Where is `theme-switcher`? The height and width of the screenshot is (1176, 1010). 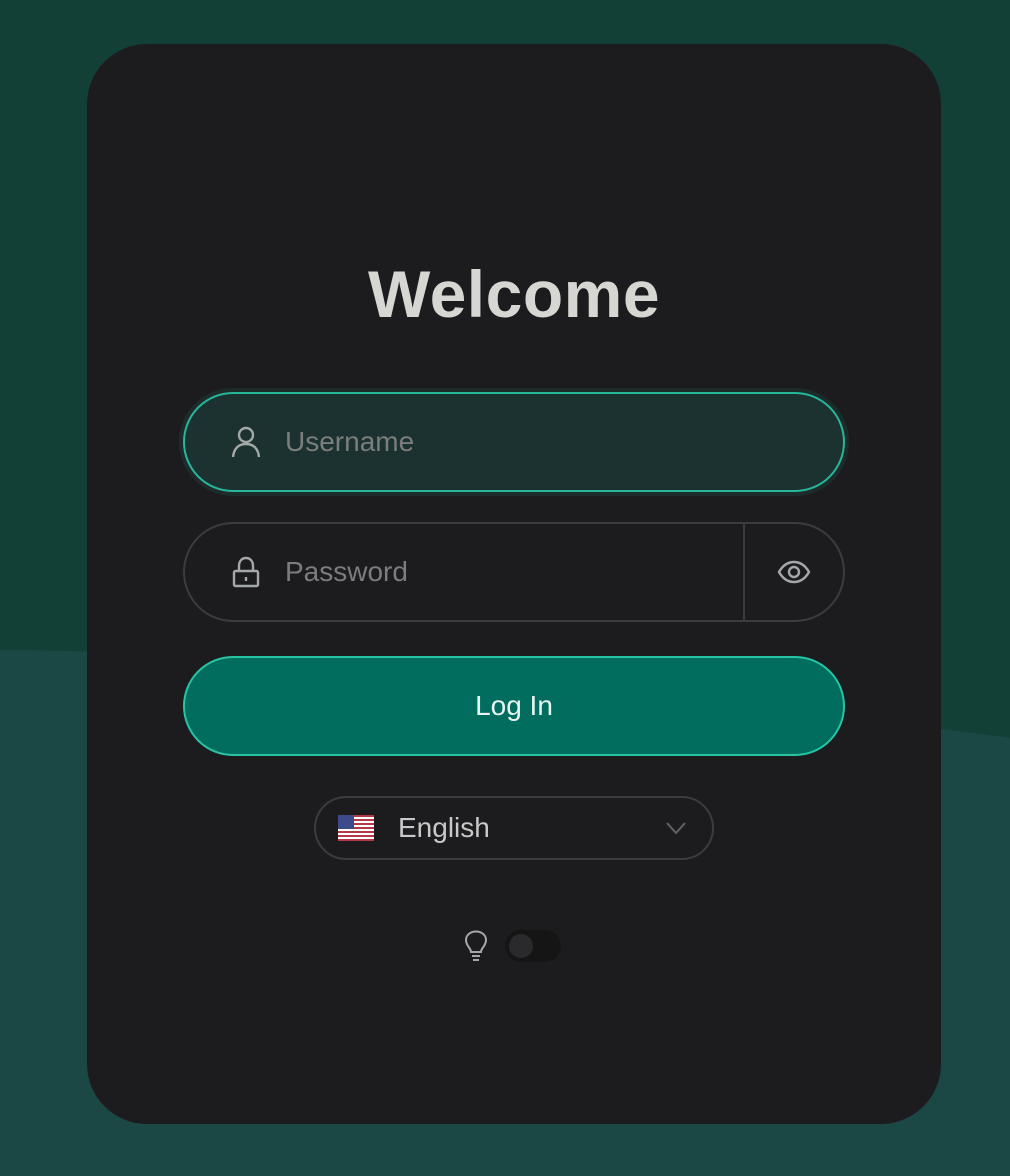 theme-switcher is located at coordinates (512, 946).